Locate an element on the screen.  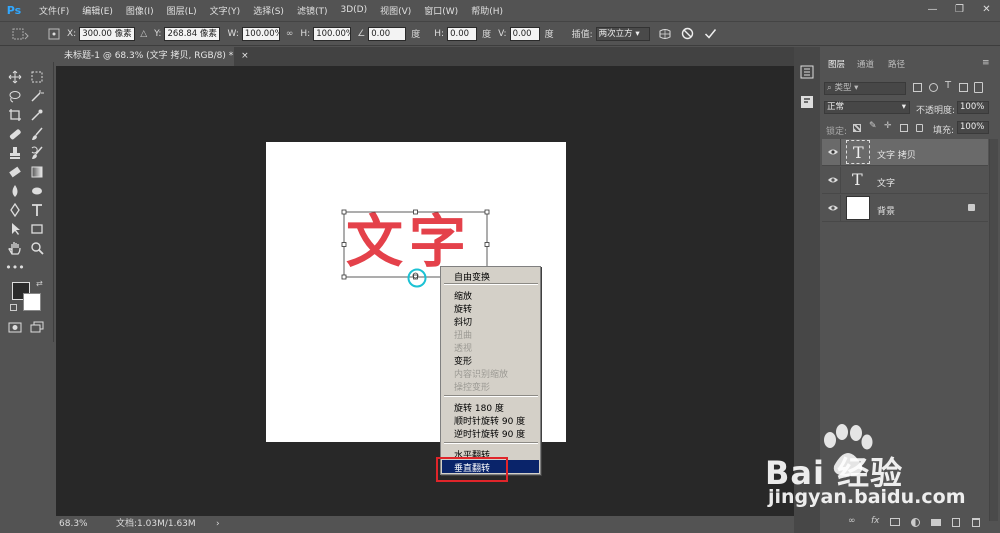
swap-colors-icon: ⇄ is located at coordinates (39, 283).